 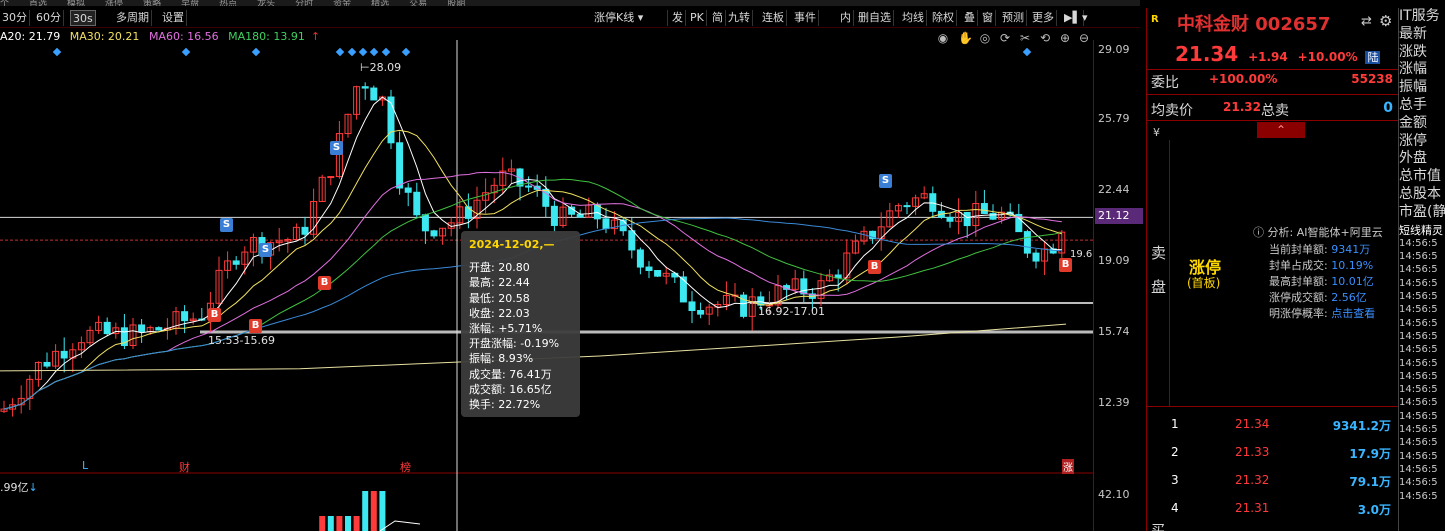 What do you see at coordinates (1281, 455) in the screenshot?
I see `order-book-row: 2 21.33 17.9万` at bounding box center [1281, 455].